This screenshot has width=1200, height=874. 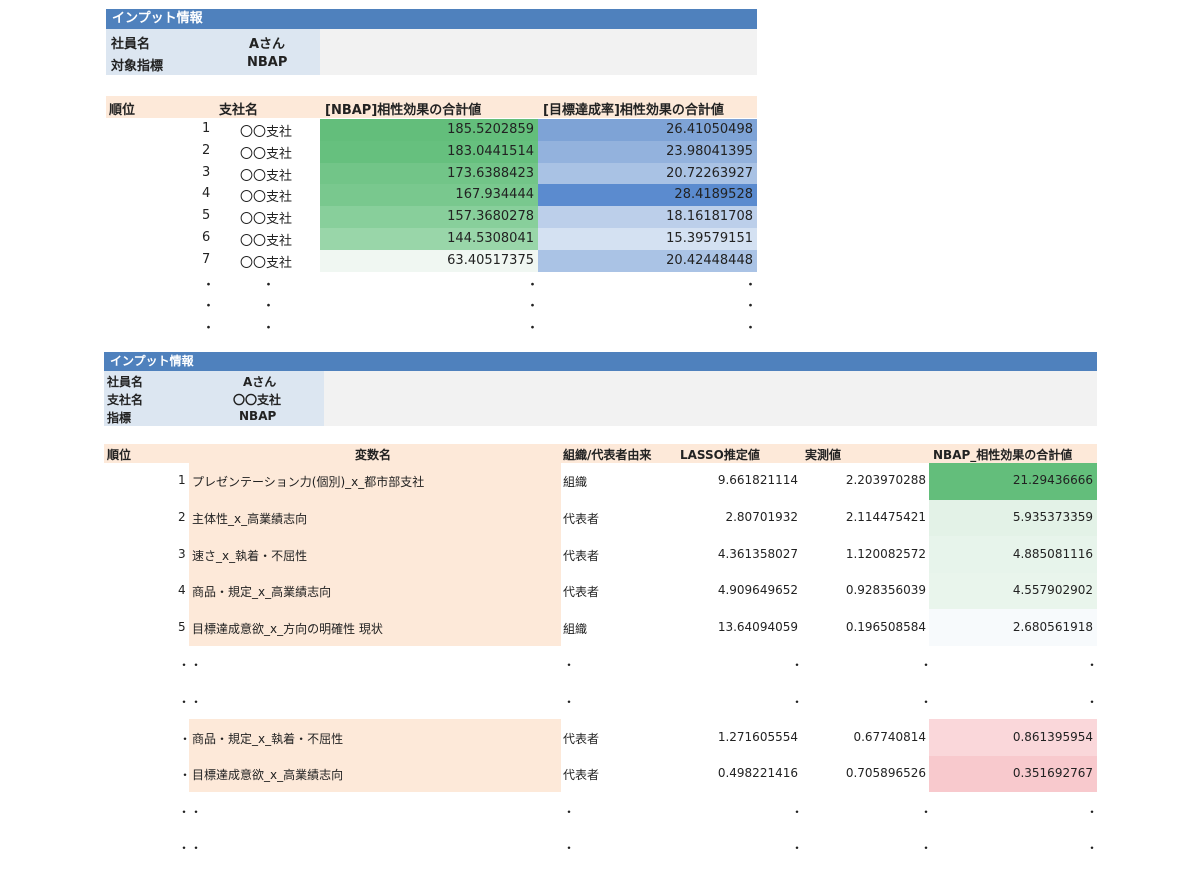 What do you see at coordinates (250, 555) in the screenshot?
I see `s2-variable-name: 速さ_x_執着・不屈性` at bounding box center [250, 555].